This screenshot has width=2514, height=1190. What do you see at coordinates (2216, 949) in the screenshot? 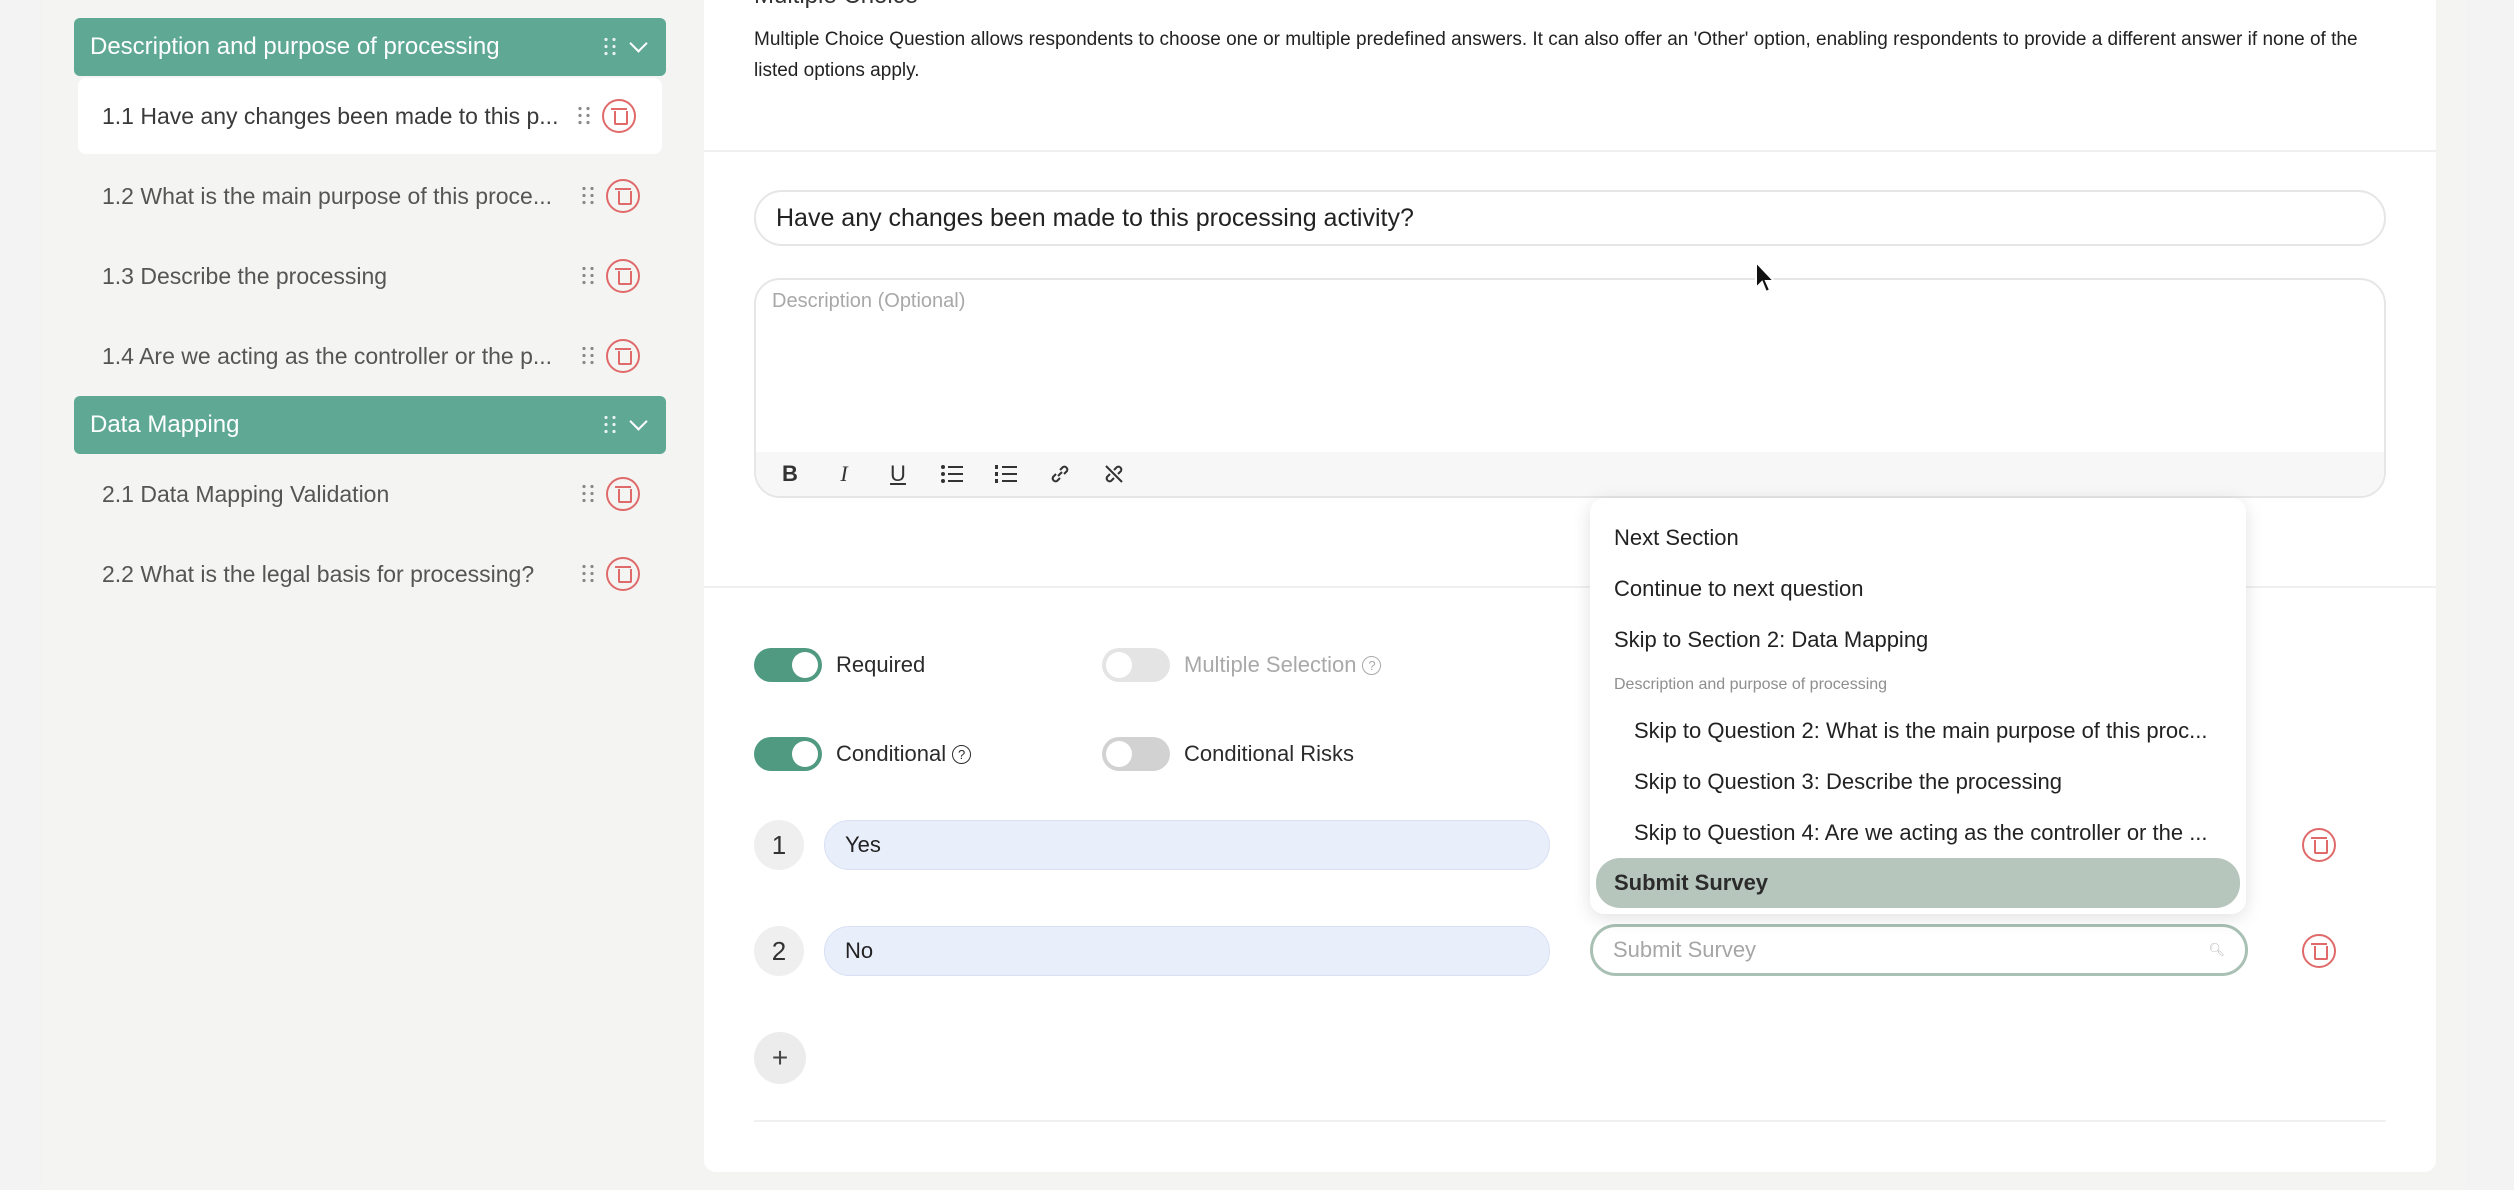
I see `search-icon: 🔍︎` at bounding box center [2216, 949].